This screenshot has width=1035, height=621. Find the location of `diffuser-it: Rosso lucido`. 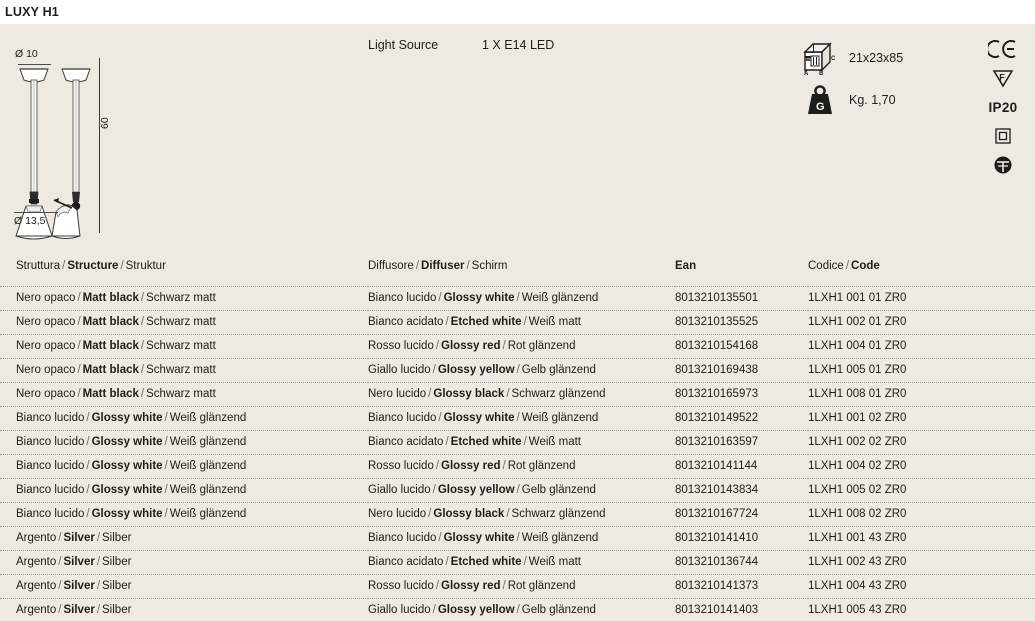

diffuser-it: Rosso lucido is located at coordinates (401, 466).